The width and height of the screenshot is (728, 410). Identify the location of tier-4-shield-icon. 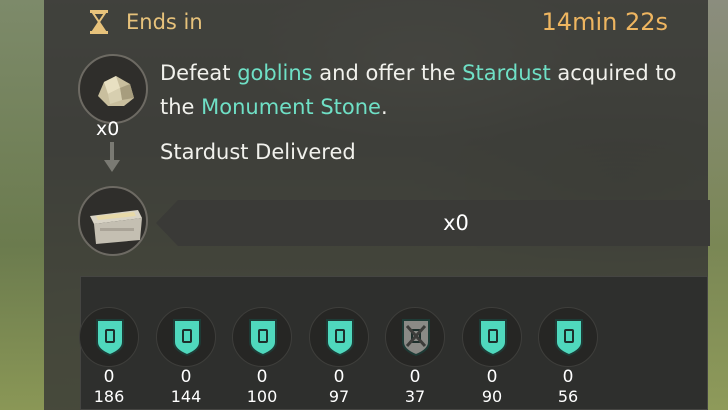
(340, 337).